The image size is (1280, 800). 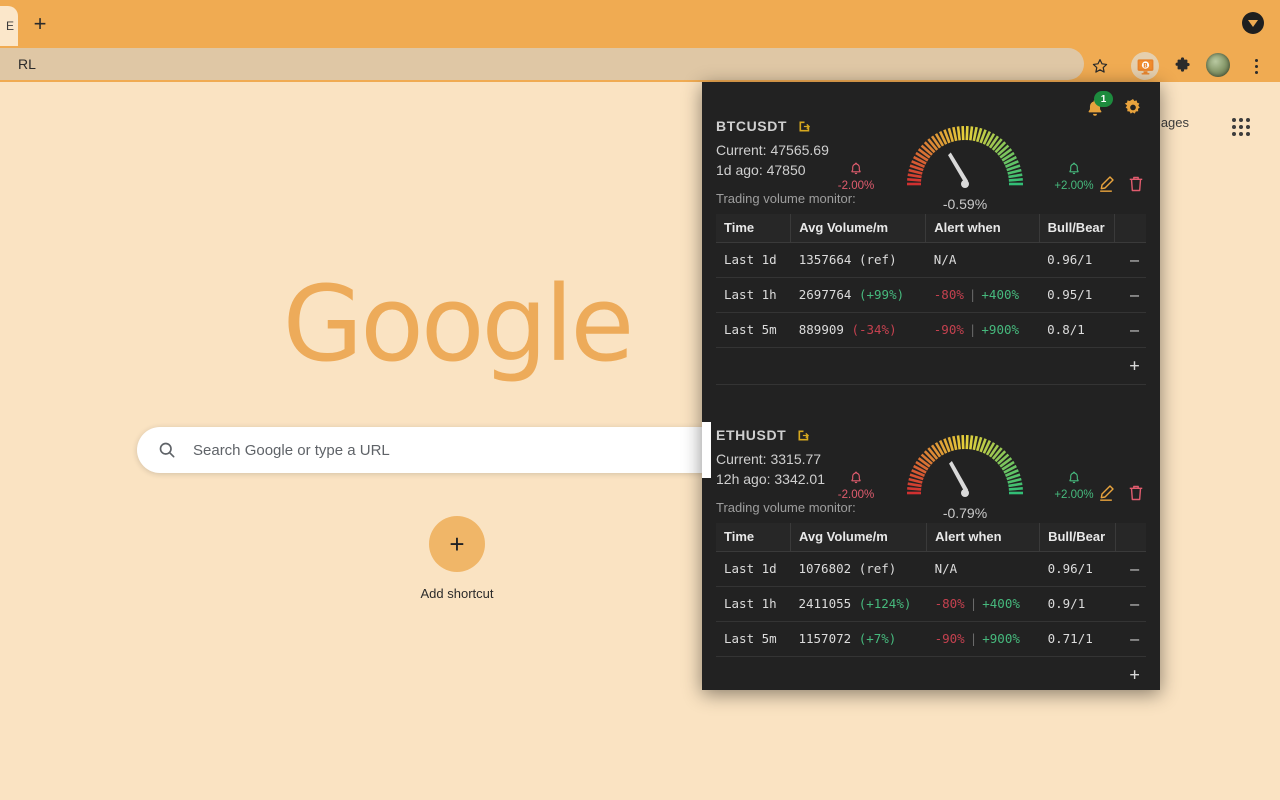 I want to click on search-placeholder: Search Google or type a URL, so click(x=291, y=450).